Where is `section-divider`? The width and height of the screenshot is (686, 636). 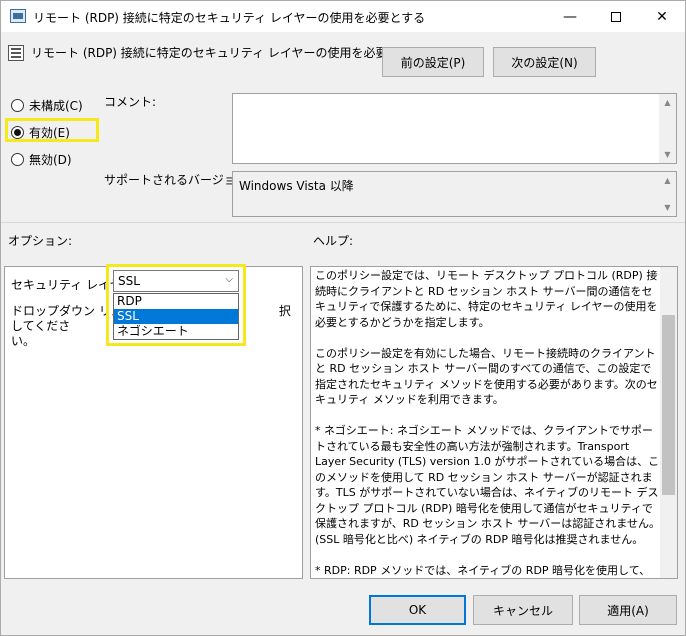
section-divider is located at coordinates (343, 222).